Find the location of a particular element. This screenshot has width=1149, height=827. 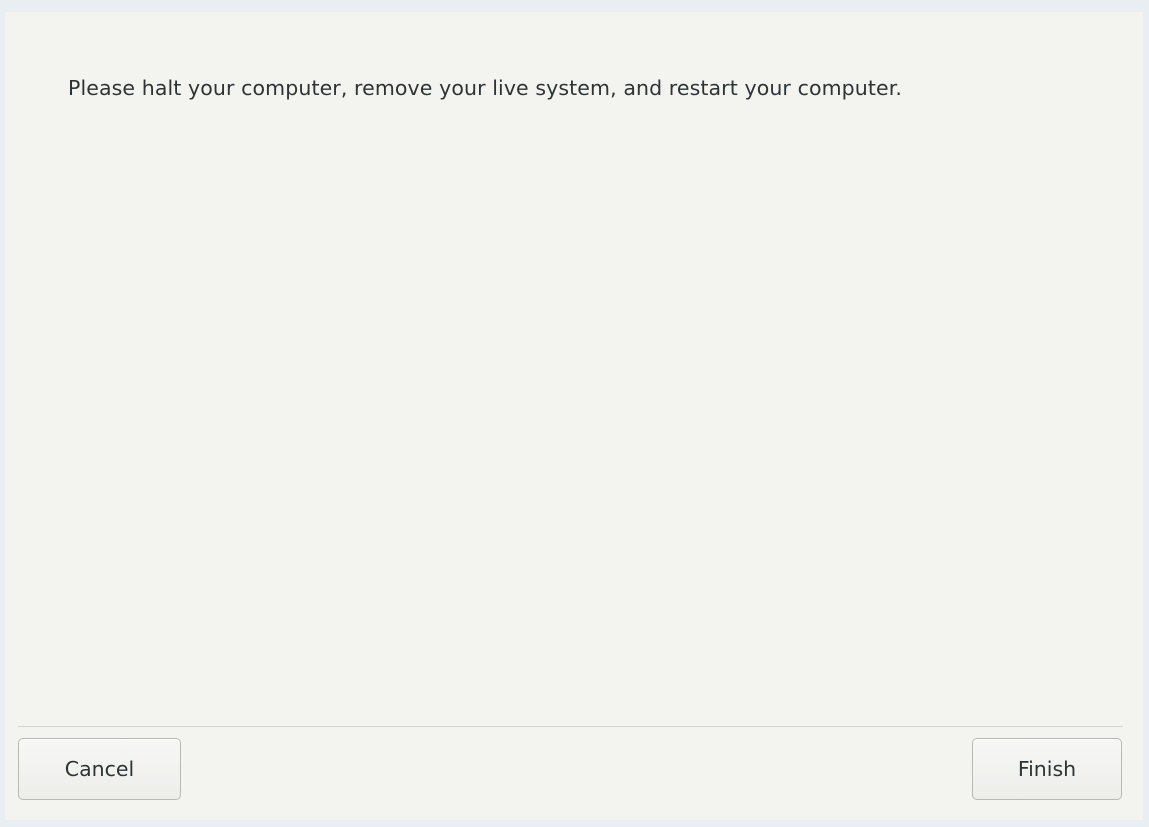

button-separator is located at coordinates (570, 726).